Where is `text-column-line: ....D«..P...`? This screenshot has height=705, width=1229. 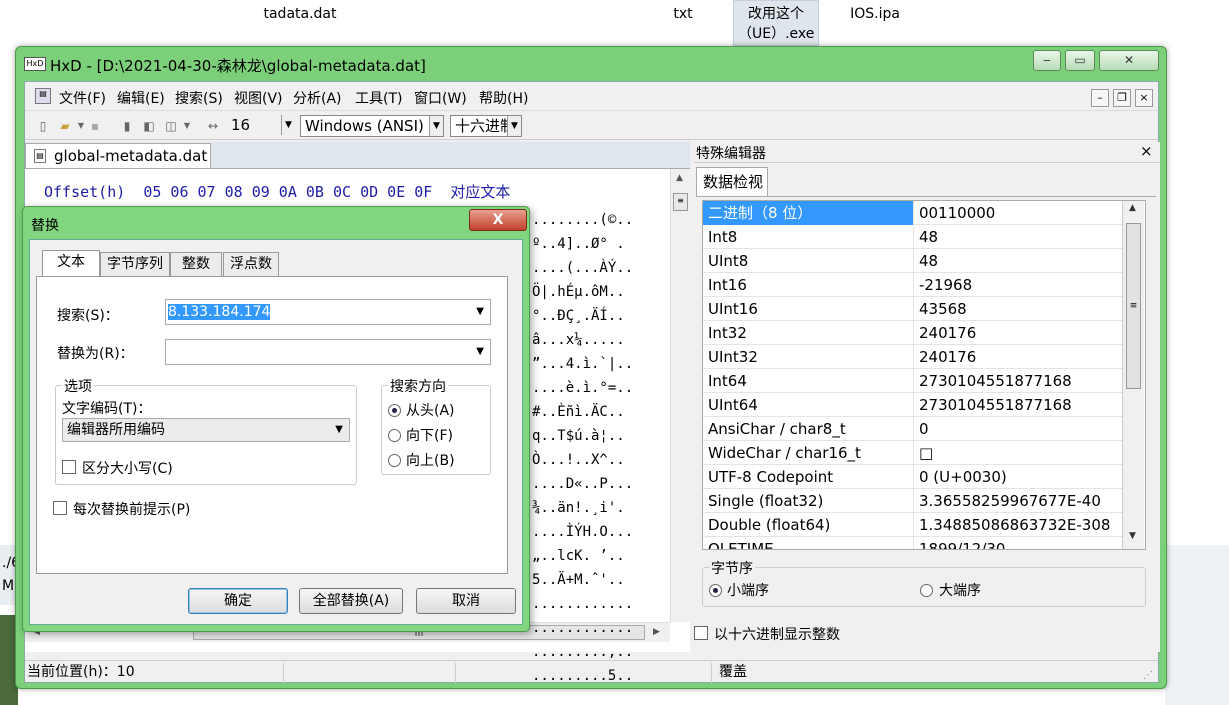
text-column-line: ....D«..P... is located at coordinates (592, 484).